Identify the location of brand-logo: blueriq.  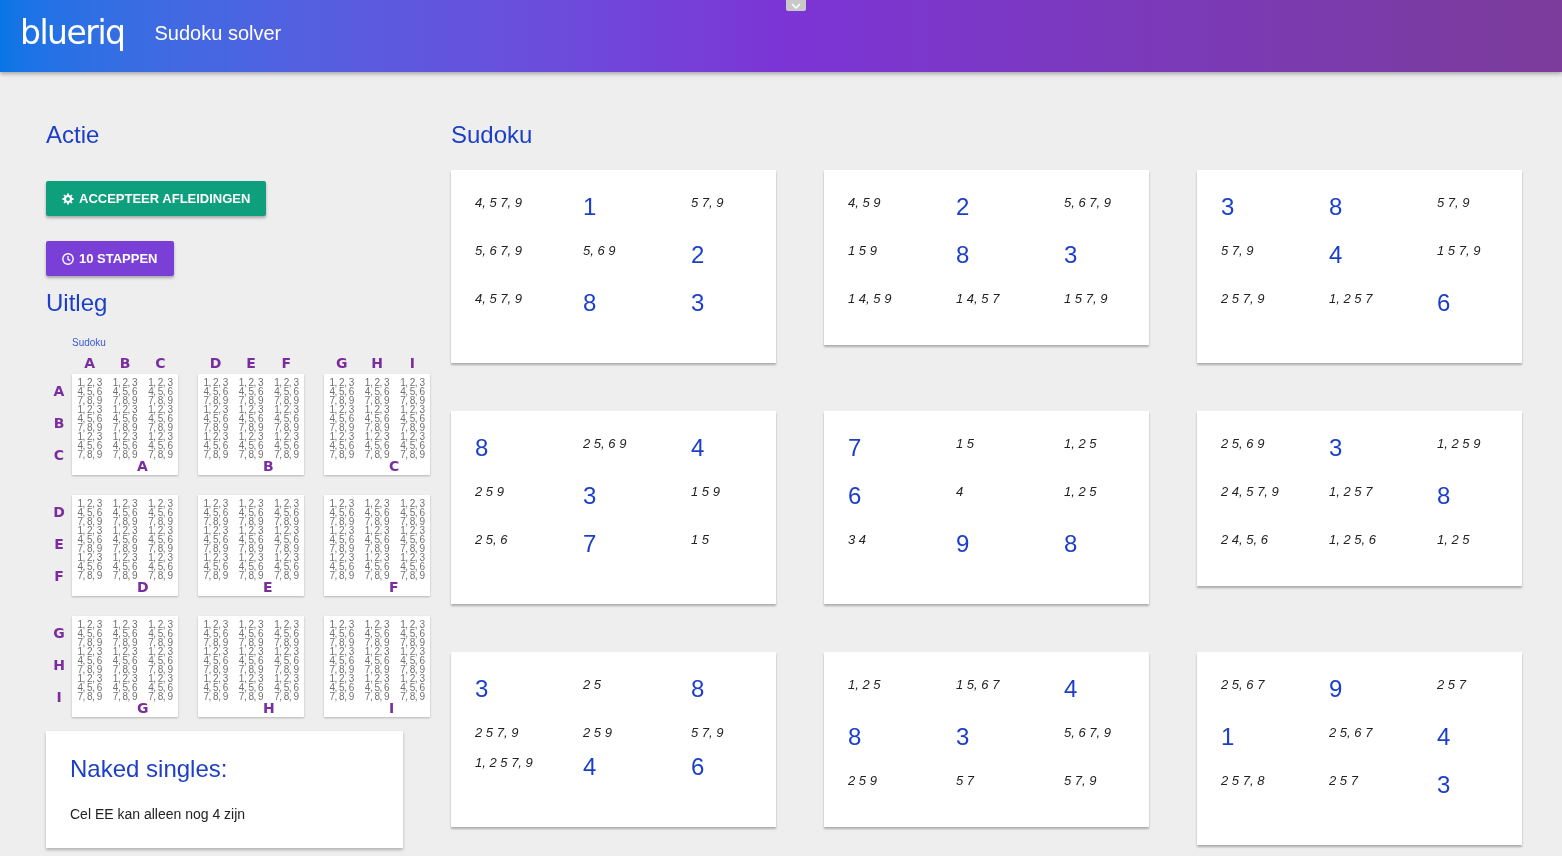
(72, 33).